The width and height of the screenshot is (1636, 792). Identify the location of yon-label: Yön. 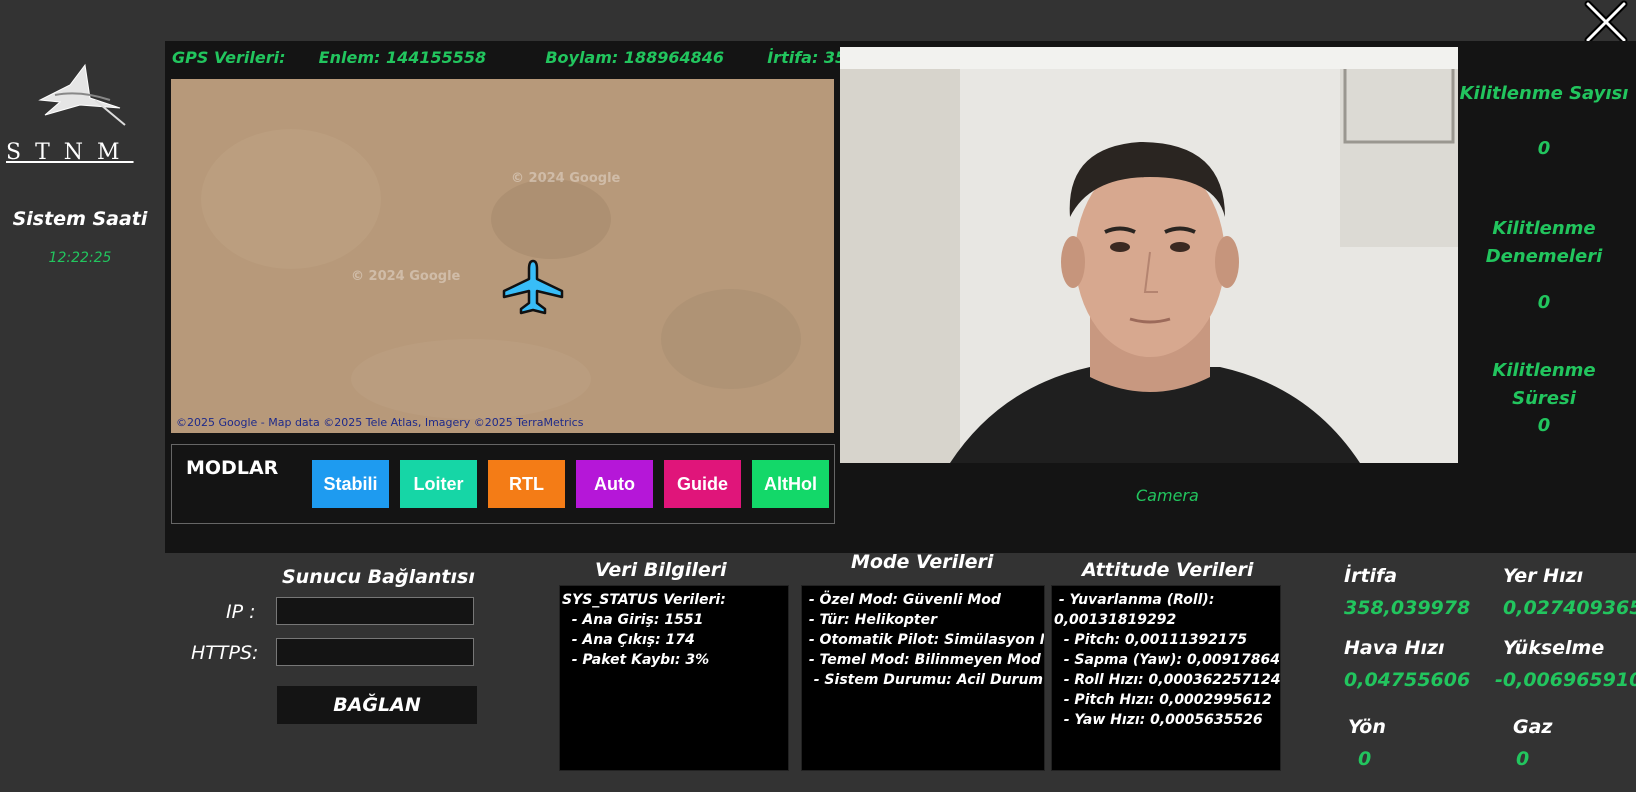
(1367, 727).